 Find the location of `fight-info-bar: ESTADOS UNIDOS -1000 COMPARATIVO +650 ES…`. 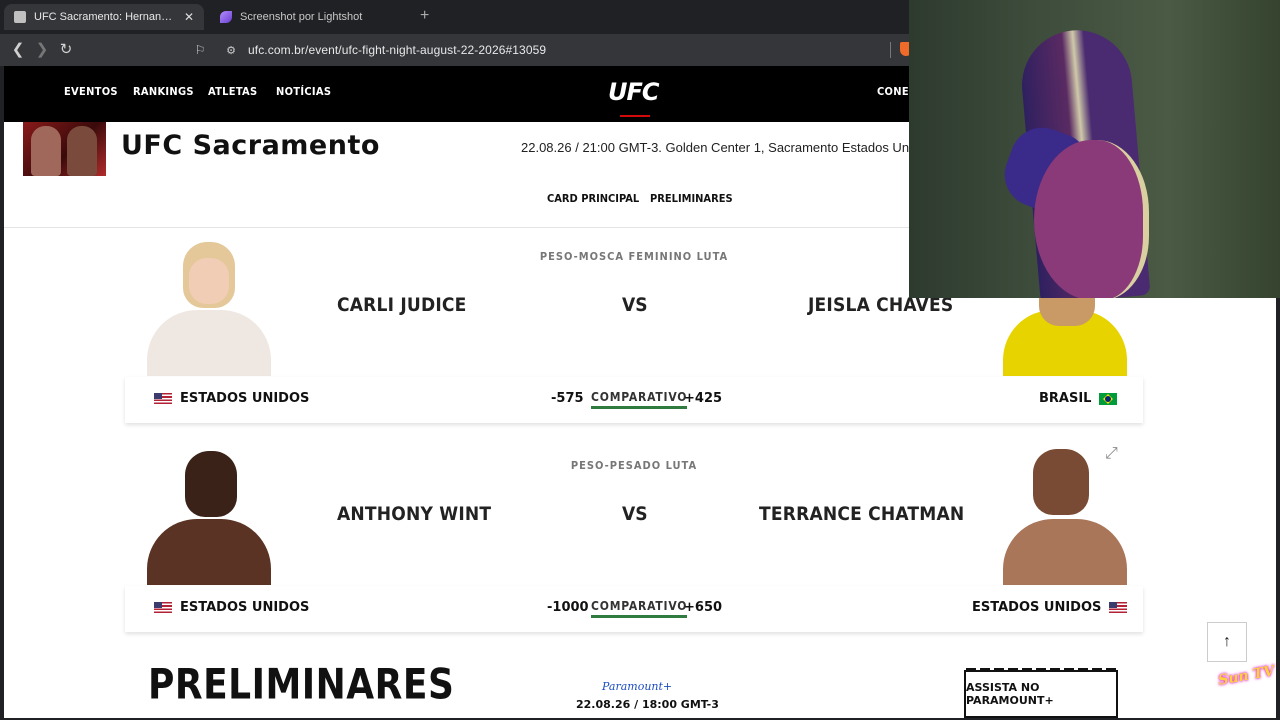

fight-info-bar: ESTADOS UNIDOS -1000 COMPARATIVO +650 ES… is located at coordinates (634, 609).